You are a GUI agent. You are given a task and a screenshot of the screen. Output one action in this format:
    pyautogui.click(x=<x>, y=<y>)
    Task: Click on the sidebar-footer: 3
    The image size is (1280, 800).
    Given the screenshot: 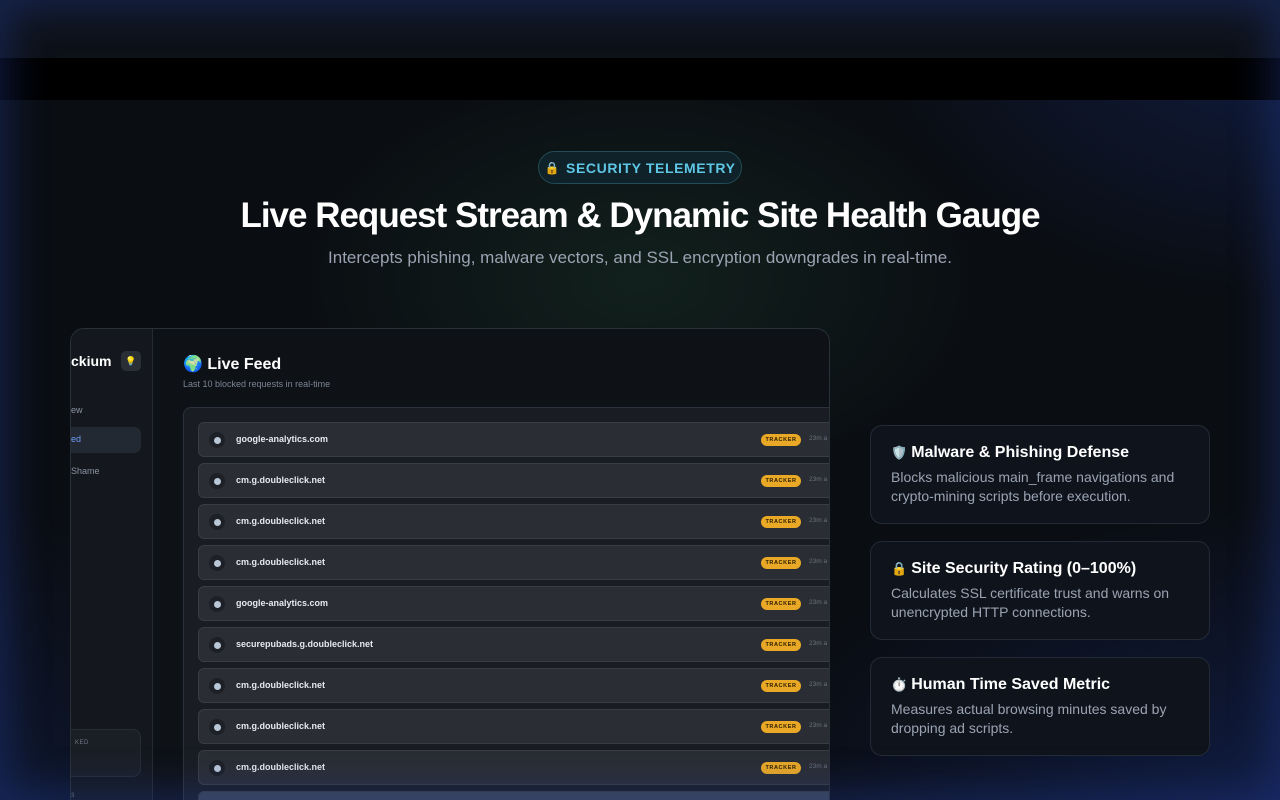 What is the action you would take?
    pyautogui.click(x=73, y=796)
    